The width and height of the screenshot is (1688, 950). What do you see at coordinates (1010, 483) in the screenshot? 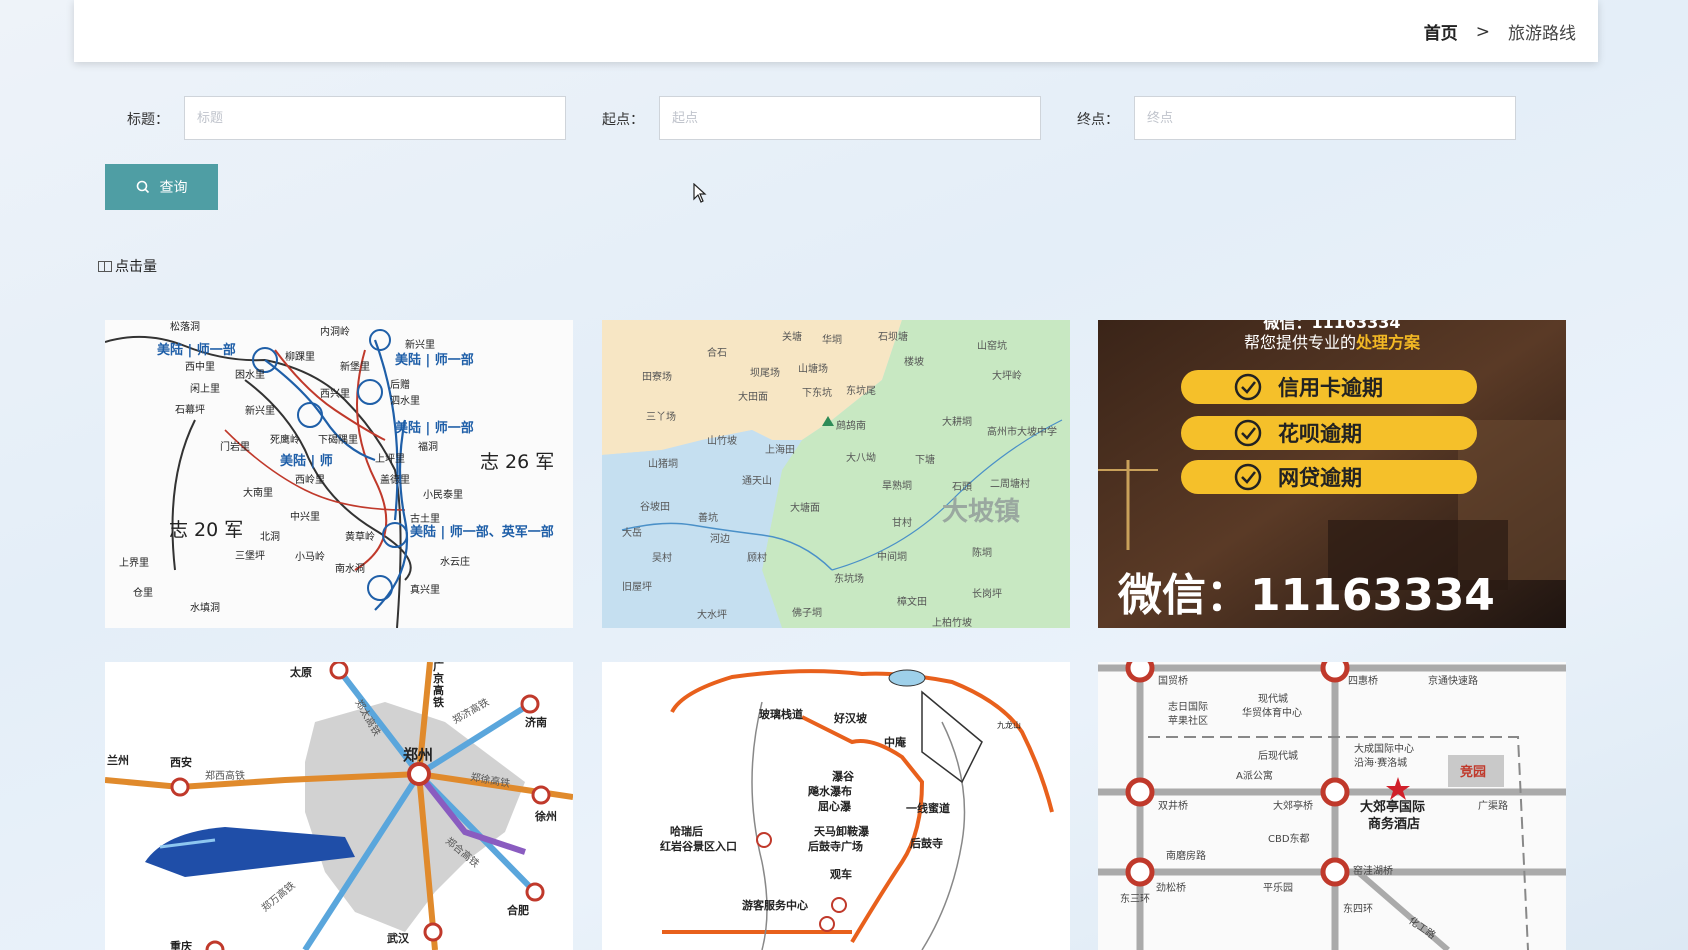
I see `map-label: 二周塘村` at bounding box center [1010, 483].